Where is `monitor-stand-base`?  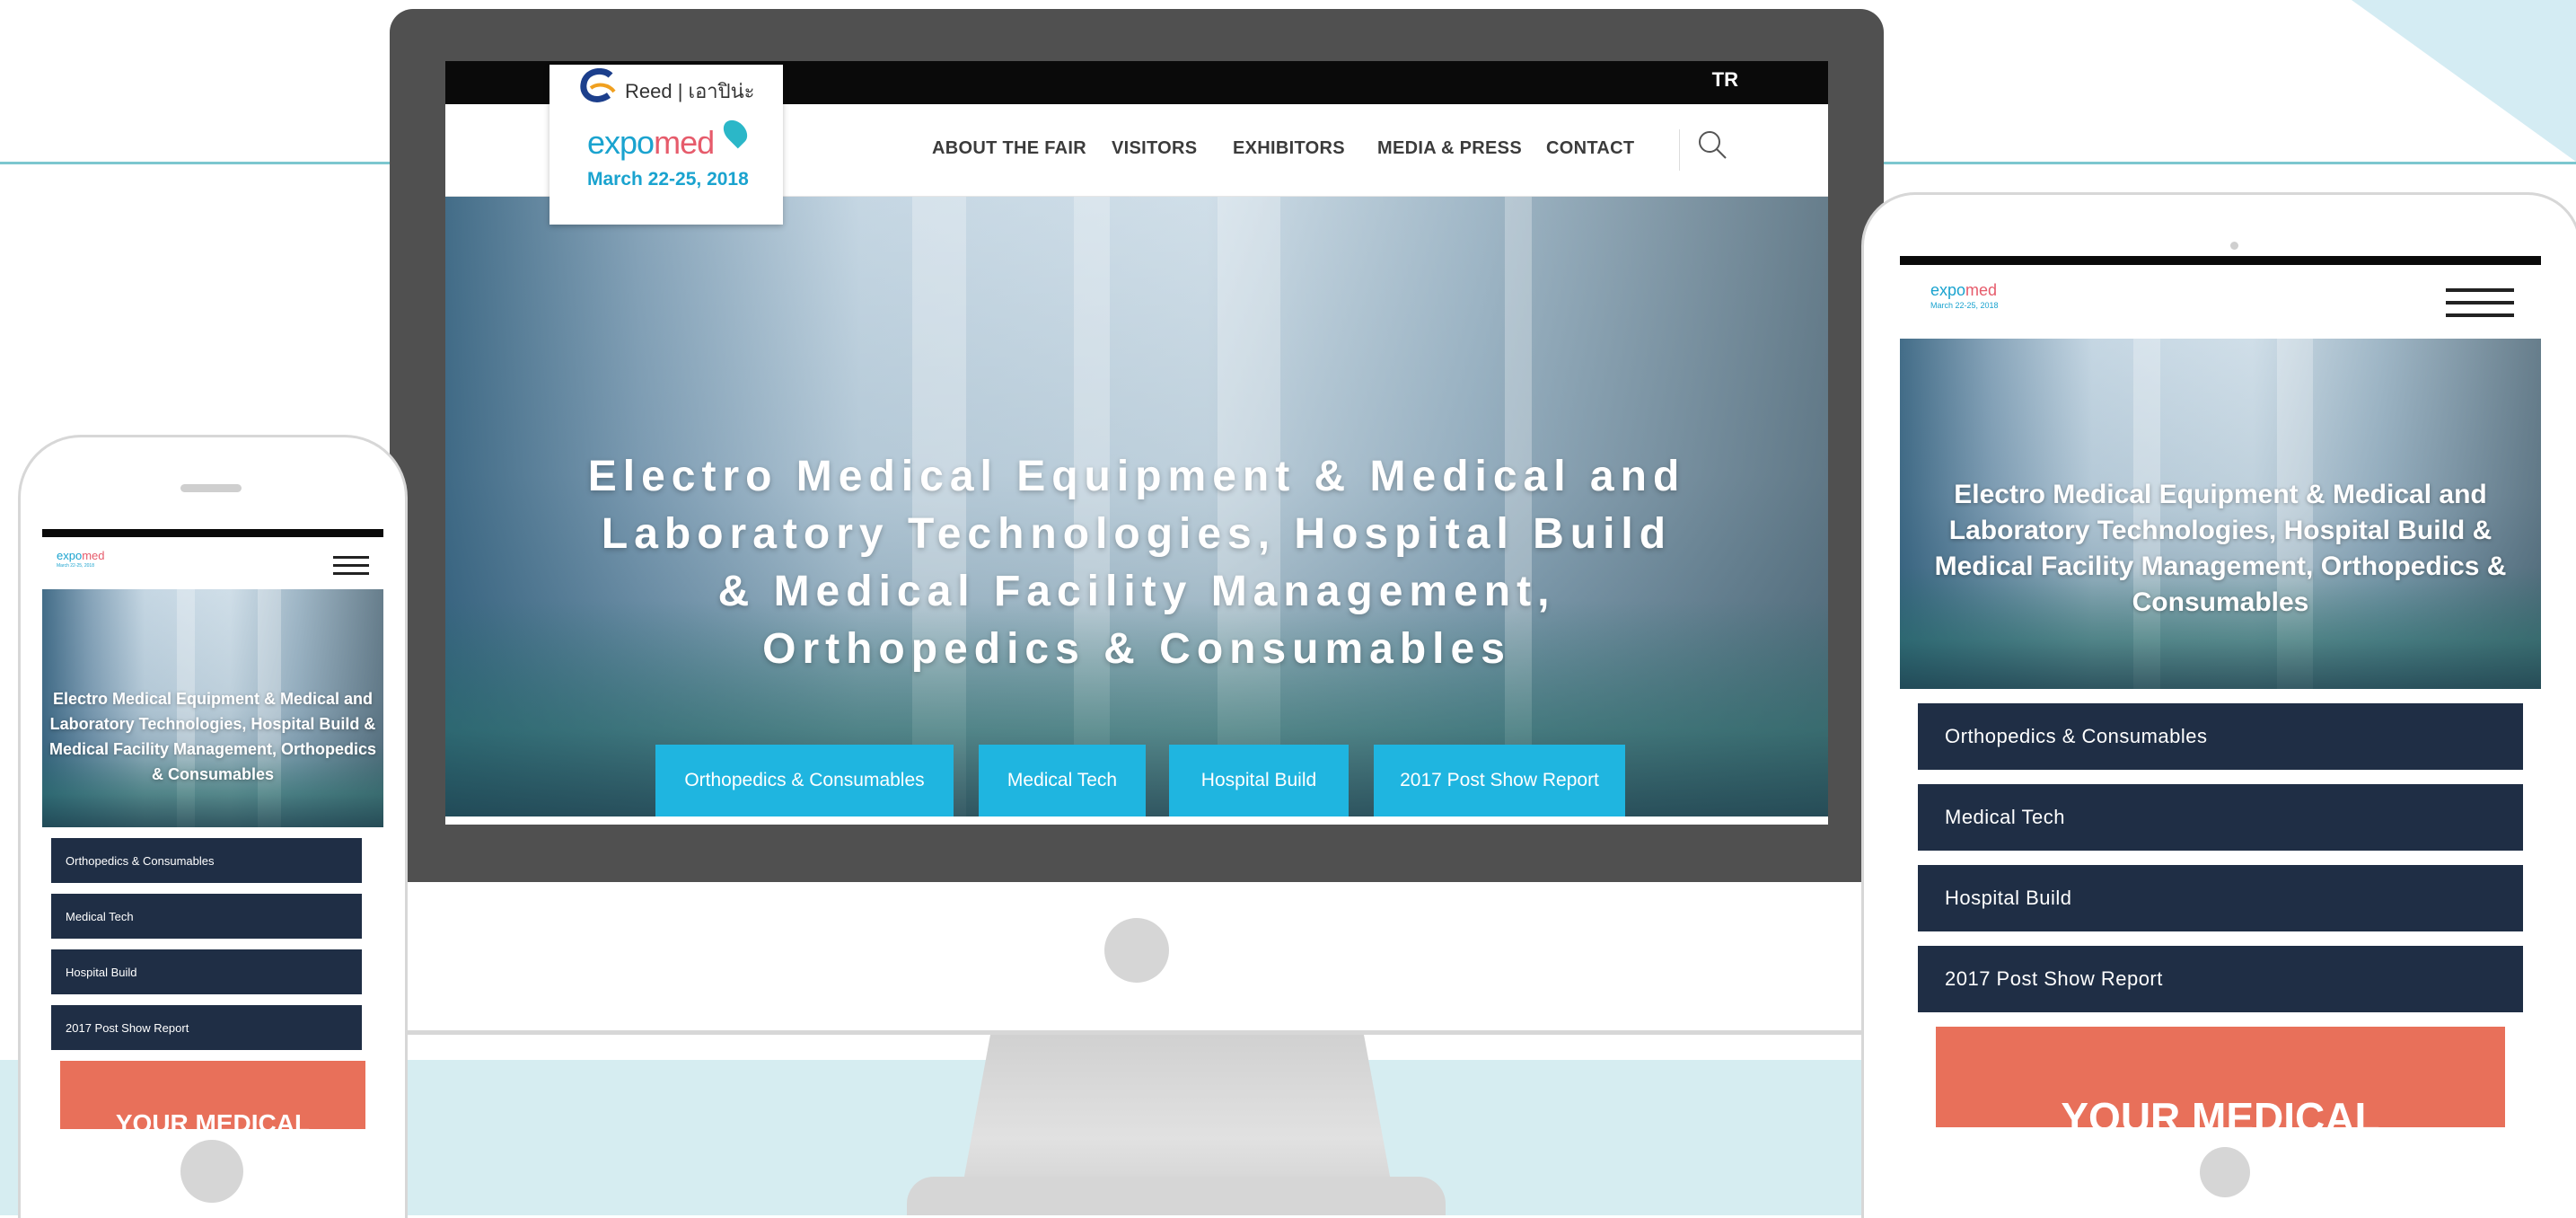 monitor-stand-base is located at coordinates (1176, 1196).